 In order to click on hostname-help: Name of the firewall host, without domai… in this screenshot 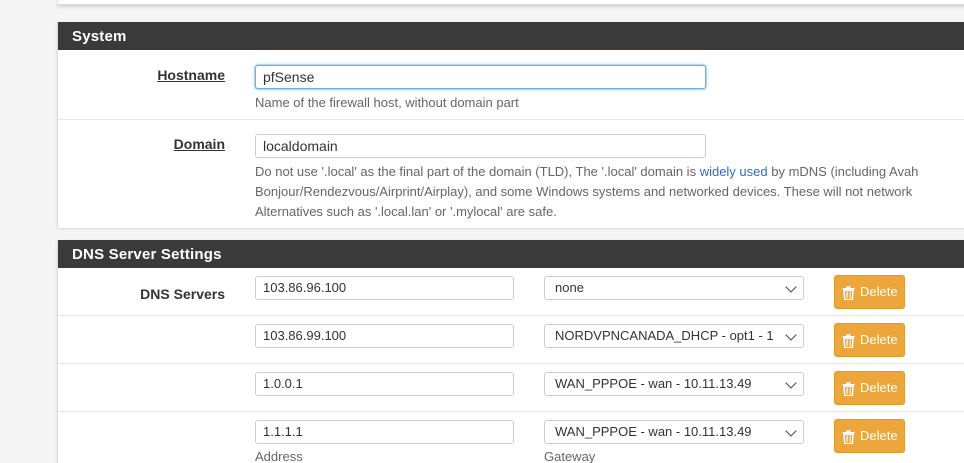, I will do `click(387, 102)`.